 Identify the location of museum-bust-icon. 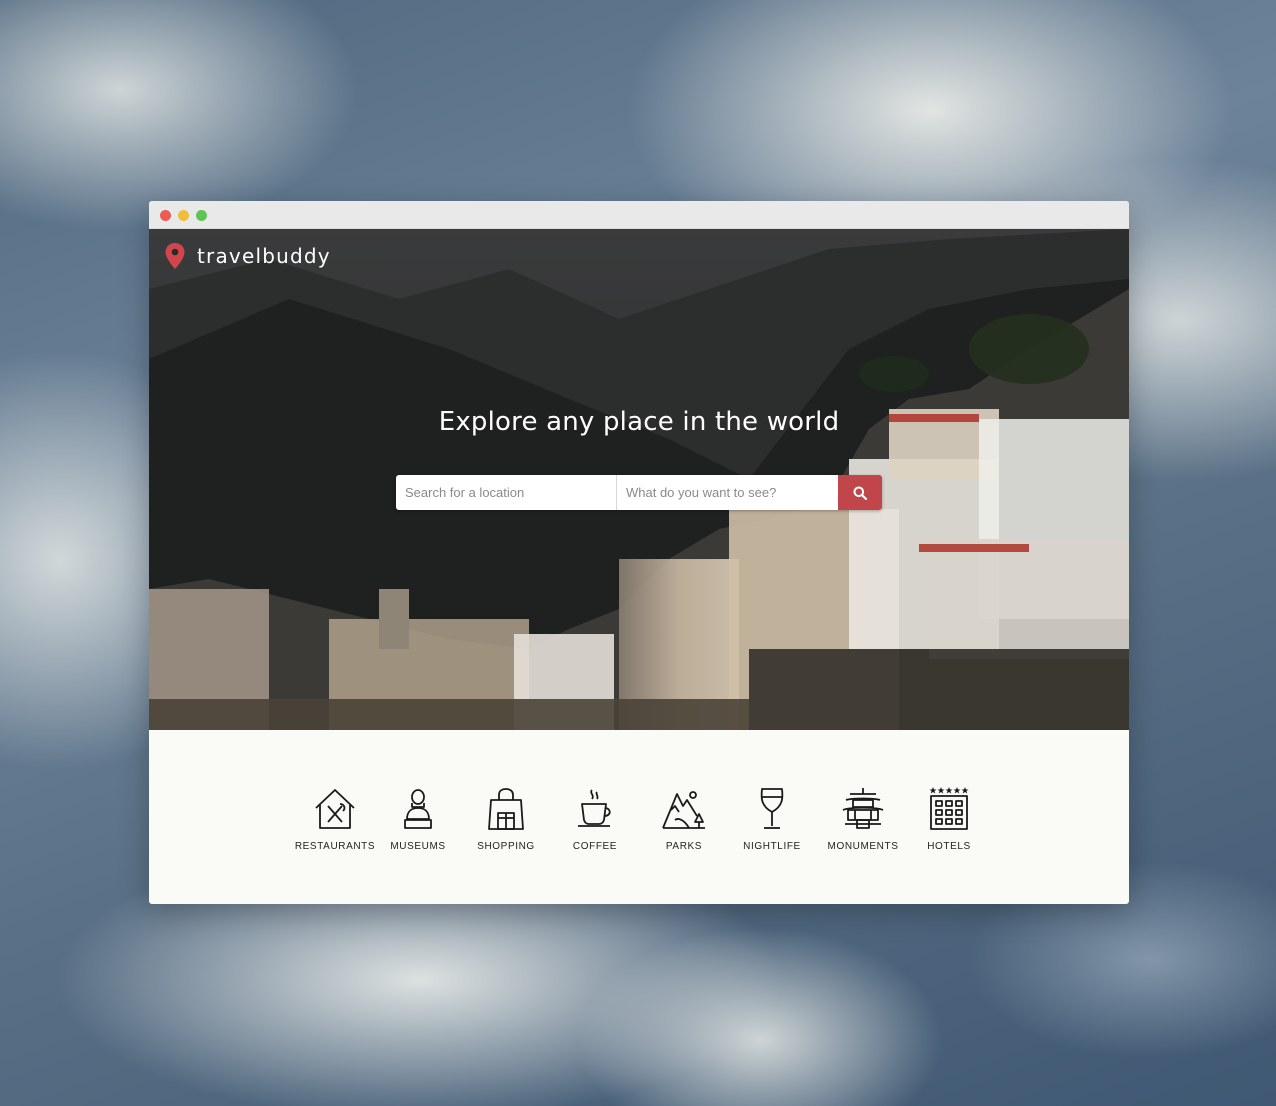
(418, 809).